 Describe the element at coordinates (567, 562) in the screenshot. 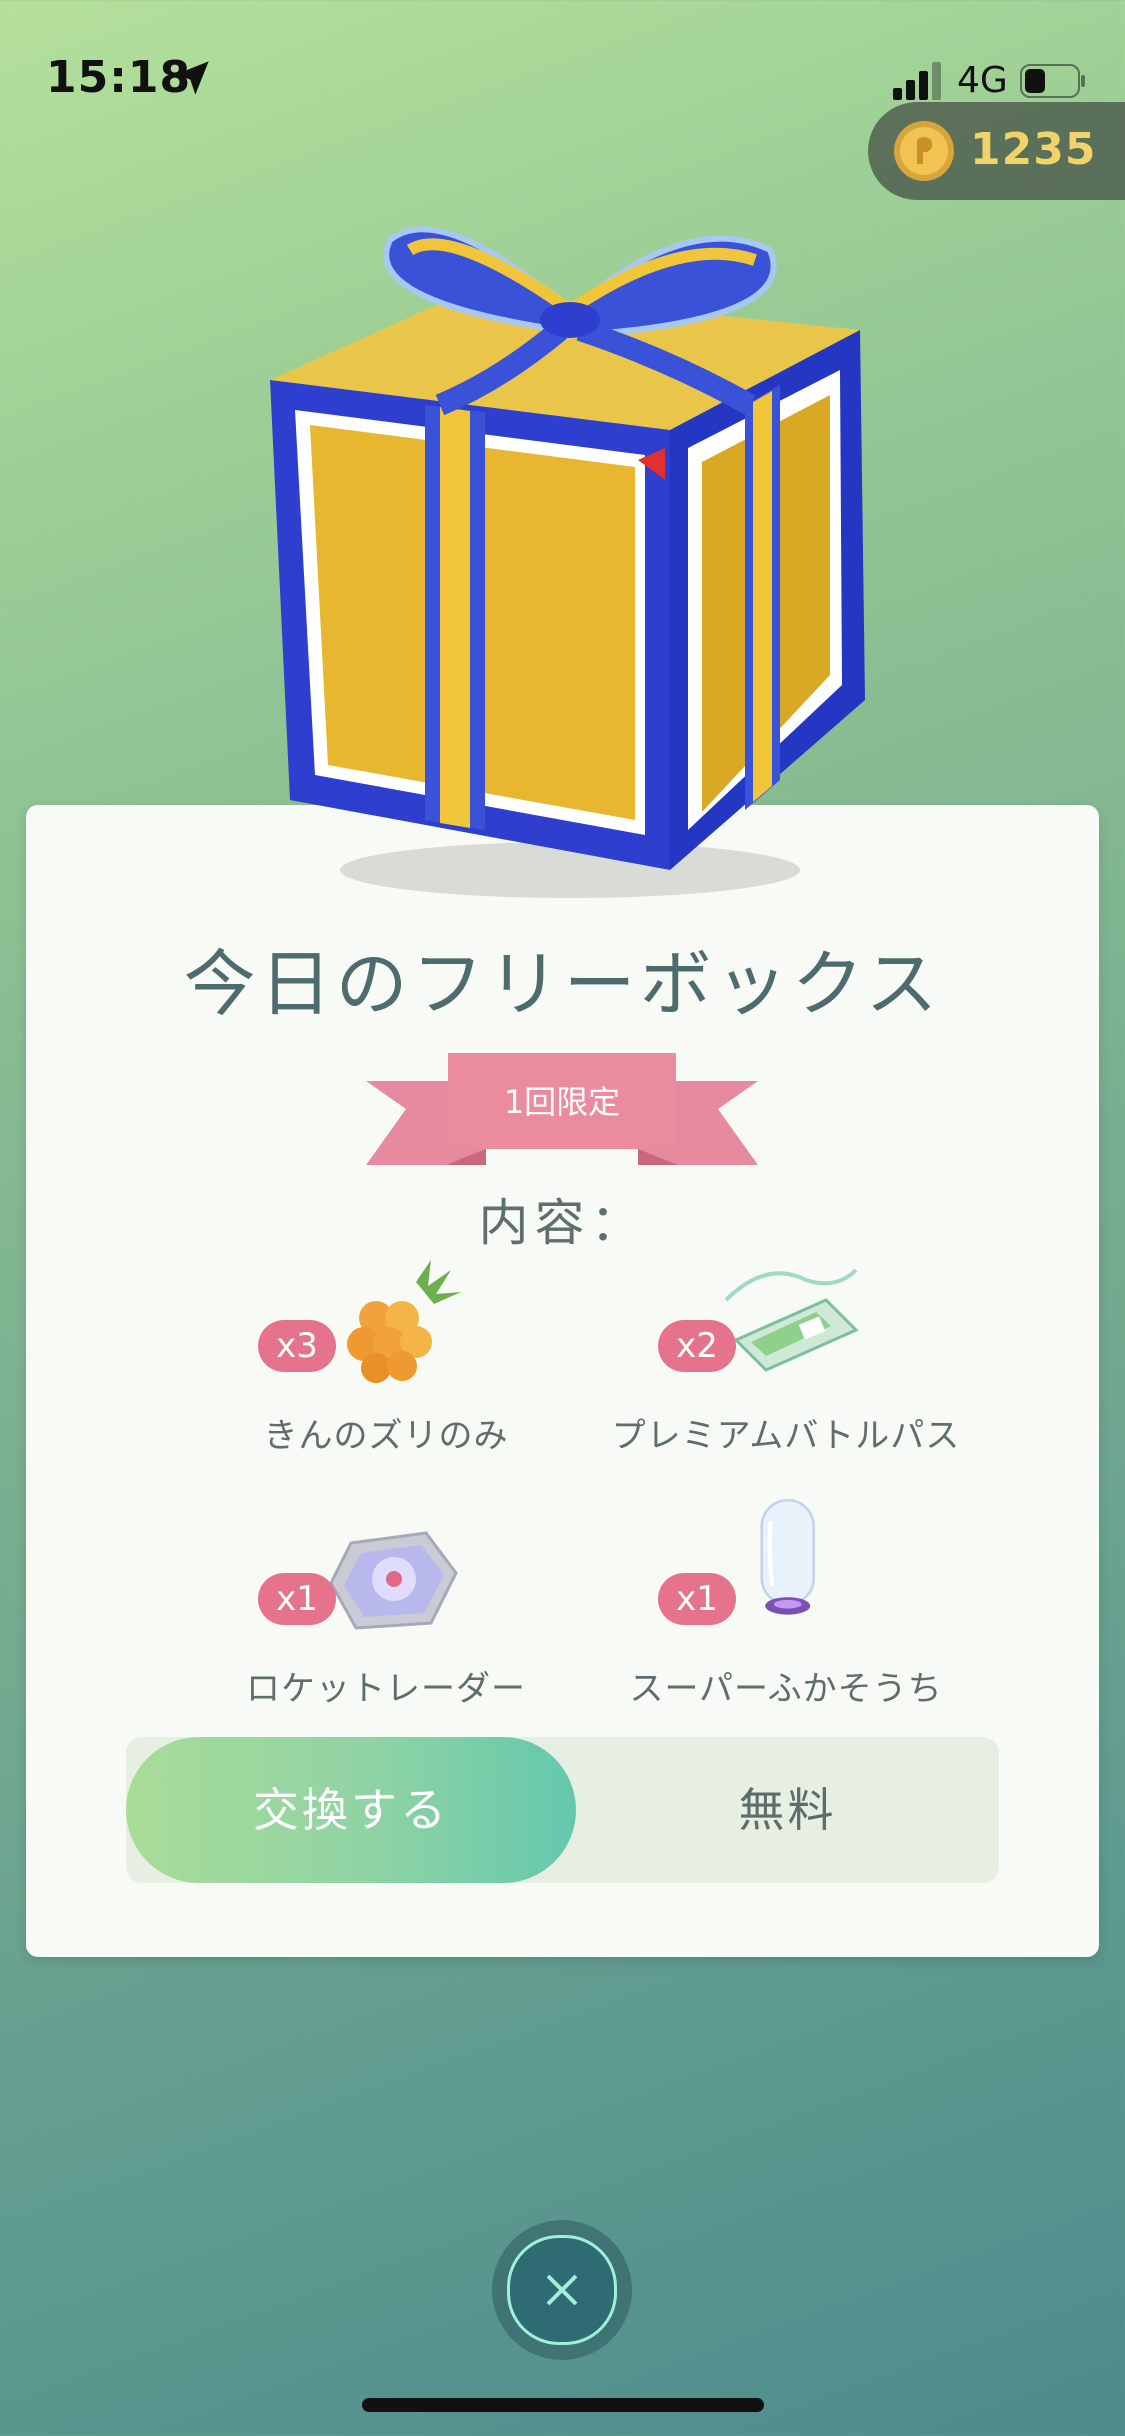

I see `gift-box-icon` at that location.